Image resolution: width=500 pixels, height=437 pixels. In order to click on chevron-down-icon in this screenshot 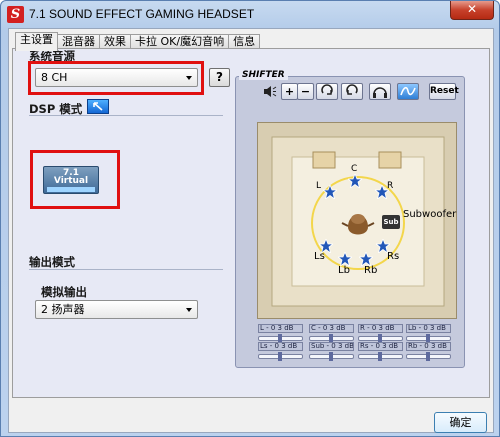, I will do `click(189, 310)`.